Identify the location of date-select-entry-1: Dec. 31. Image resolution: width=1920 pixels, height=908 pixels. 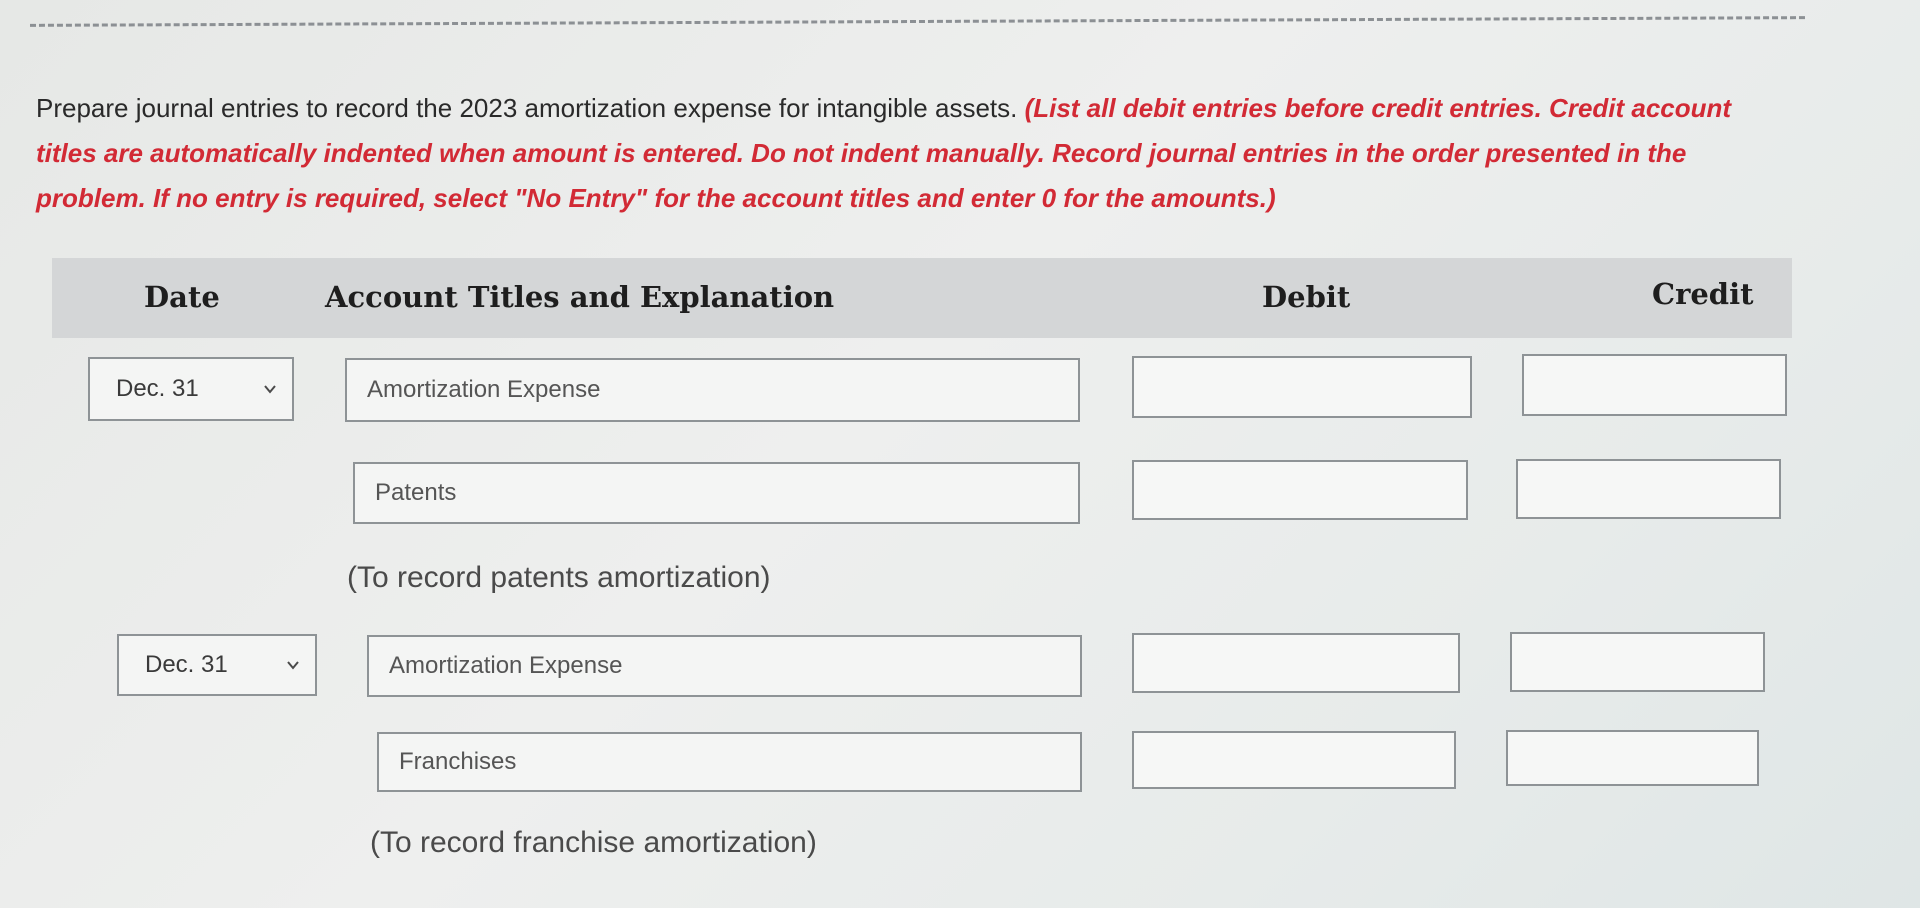
(191, 389).